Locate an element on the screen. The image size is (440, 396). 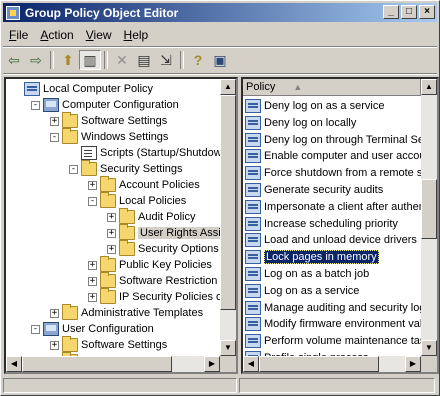
list-item: Generate security audits is located at coordinates (314, 190).